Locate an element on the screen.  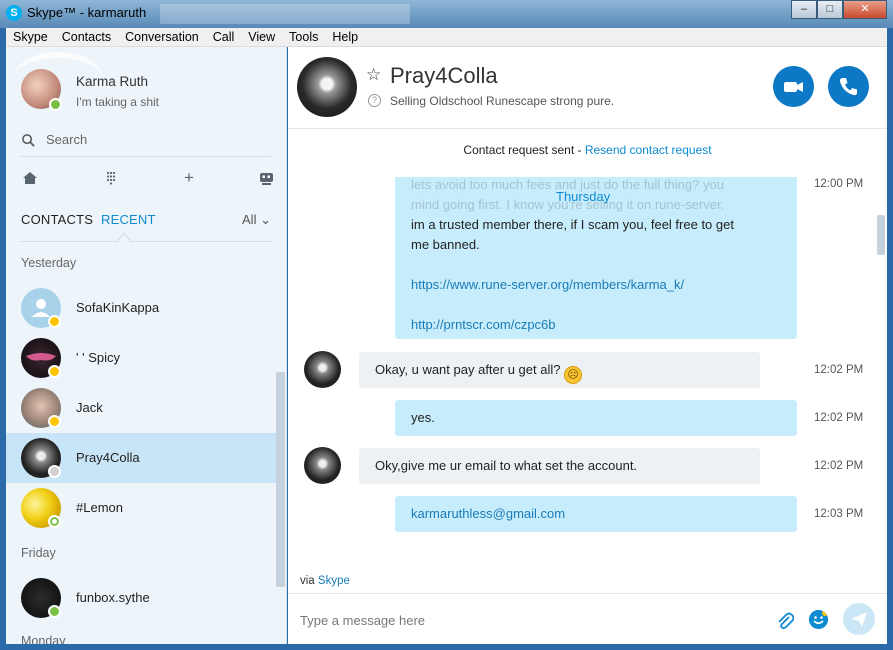
add-icon: + is located at coordinates (189, 178).